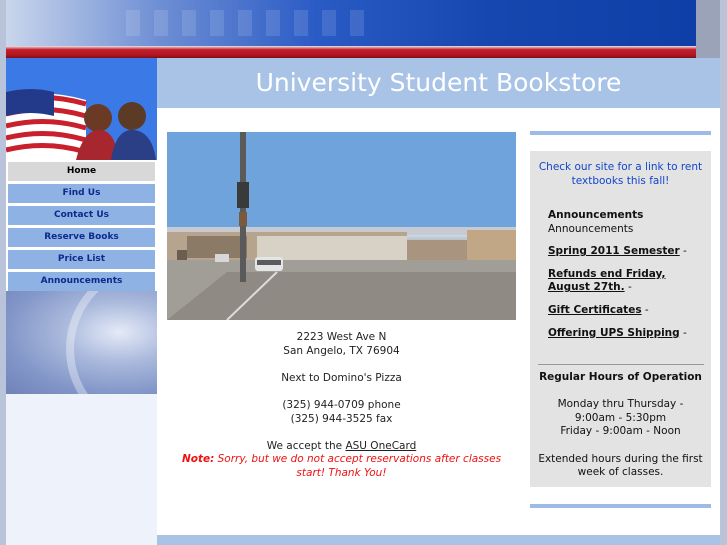 The height and width of the screenshot is (545, 727). I want to click on payment-accepted: We accept the ASU OneCard, so click(341, 447).